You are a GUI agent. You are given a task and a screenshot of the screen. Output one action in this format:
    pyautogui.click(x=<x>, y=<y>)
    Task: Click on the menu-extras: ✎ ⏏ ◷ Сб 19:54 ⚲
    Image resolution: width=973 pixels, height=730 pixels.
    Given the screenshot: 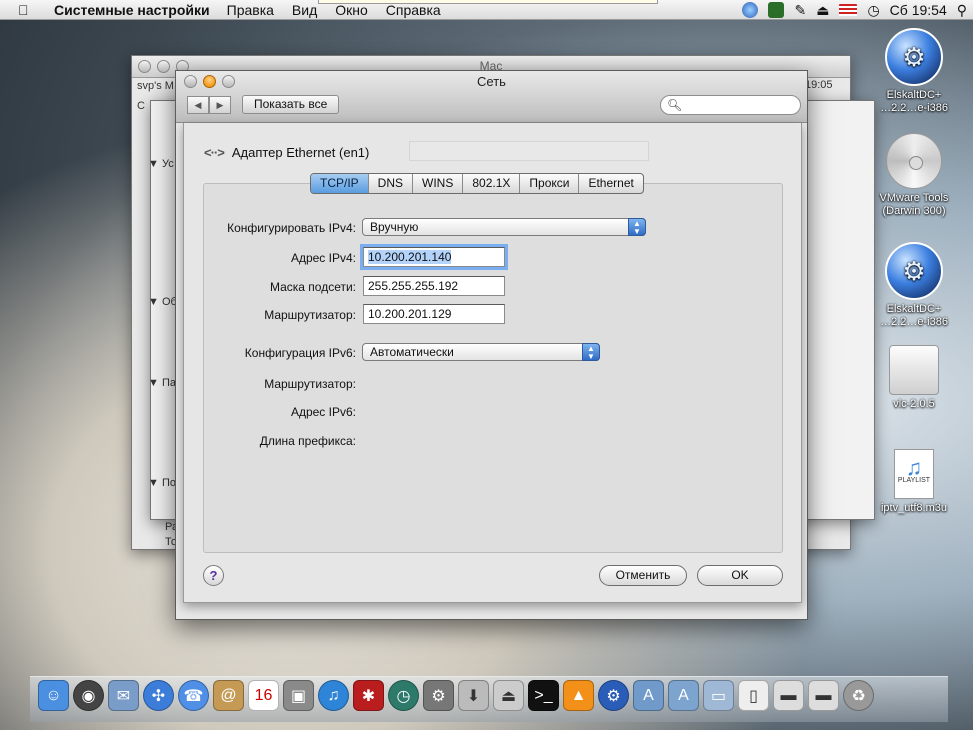 What is the action you would take?
    pyautogui.click(x=854, y=10)
    